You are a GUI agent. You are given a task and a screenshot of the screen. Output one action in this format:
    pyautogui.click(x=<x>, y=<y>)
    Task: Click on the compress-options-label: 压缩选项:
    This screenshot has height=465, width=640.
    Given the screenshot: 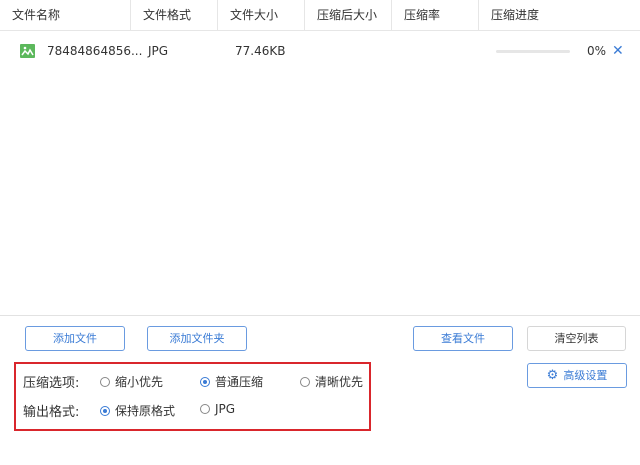 What is the action you would take?
    pyautogui.click(x=51, y=383)
    